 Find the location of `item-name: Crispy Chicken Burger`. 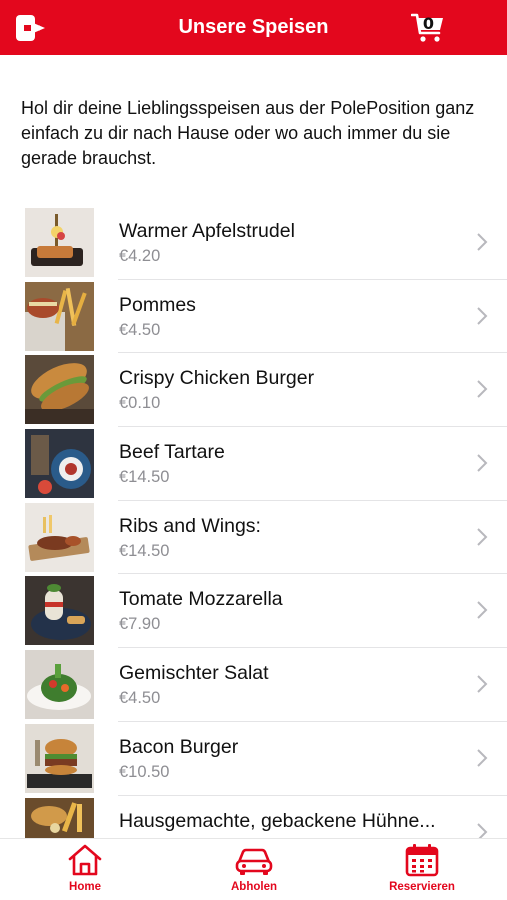

item-name: Crispy Chicken Burger is located at coordinates (217, 378).